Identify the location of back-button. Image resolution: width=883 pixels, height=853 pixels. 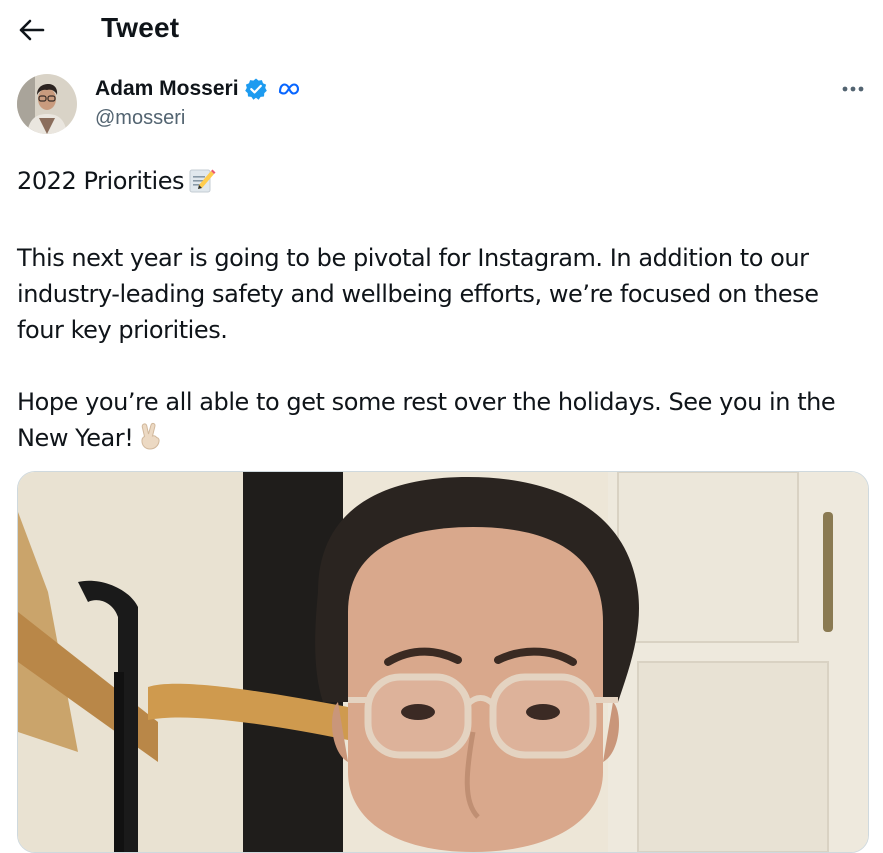
(32, 30).